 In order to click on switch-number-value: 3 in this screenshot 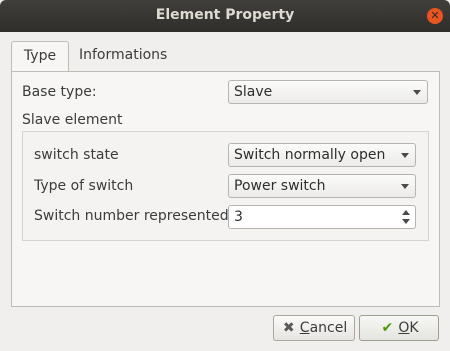, I will do `click(238, 217)`.